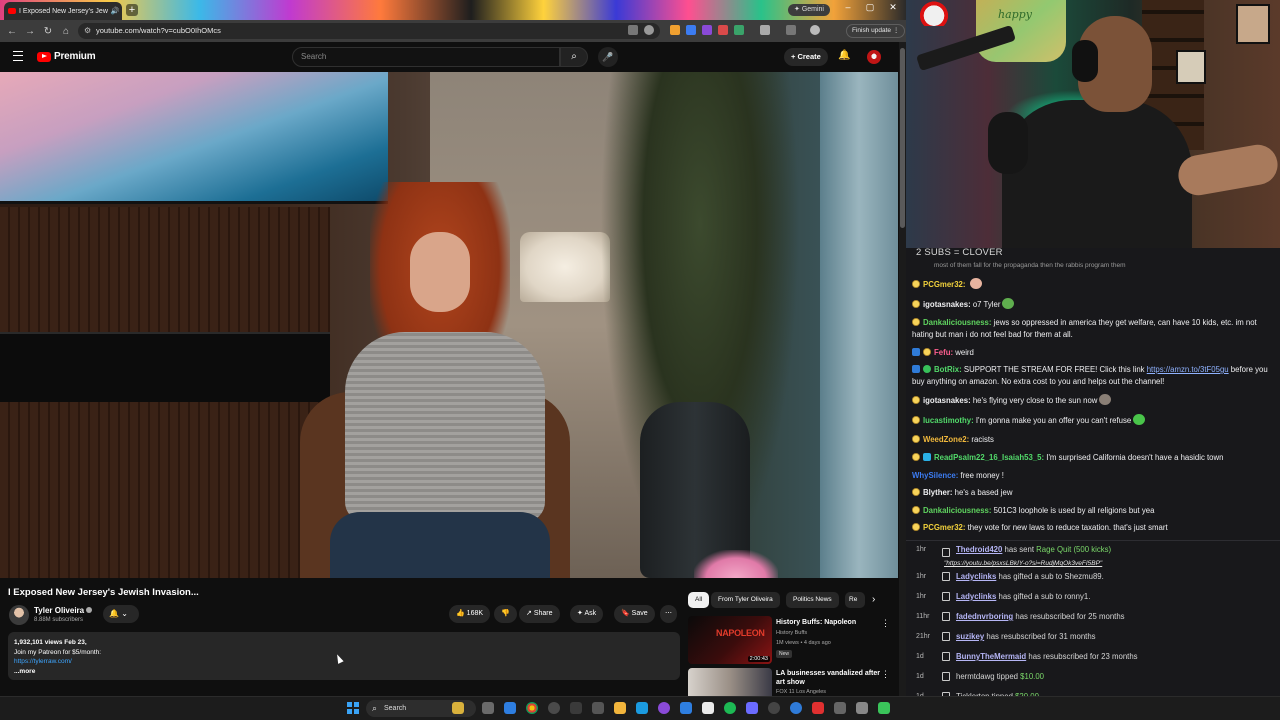 The image size is (1280, 720). I want to click on chevron-right-icon: ›, so click(873, 599).